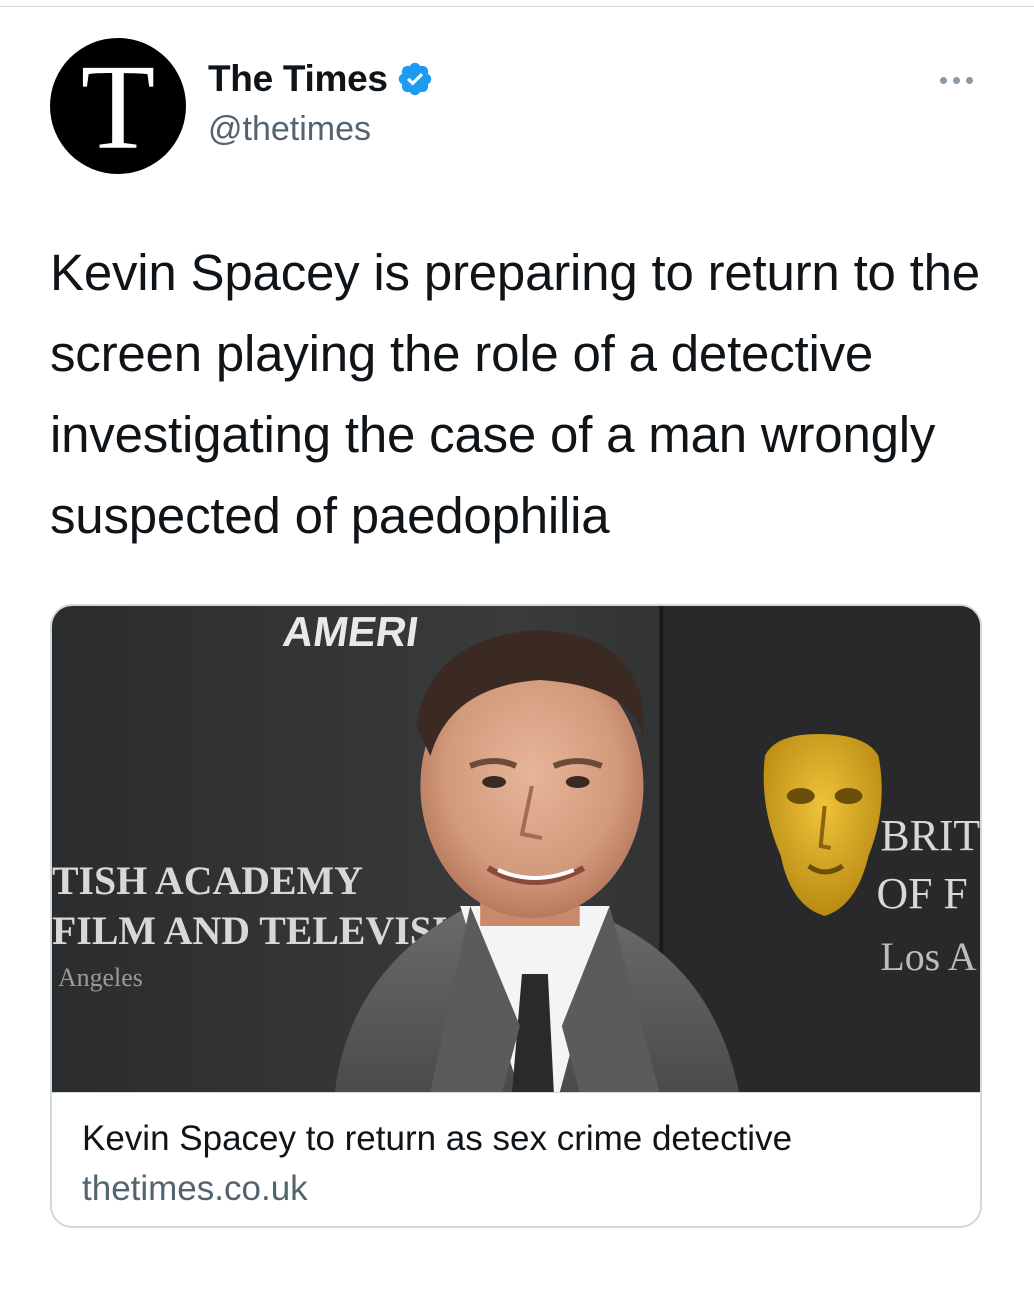 The height and width of the screenshot is (1293, 1034). Describe the element at coordinates (921, 894) in the screenshot. I see `backdrop-right-line2: OF F` at that location.